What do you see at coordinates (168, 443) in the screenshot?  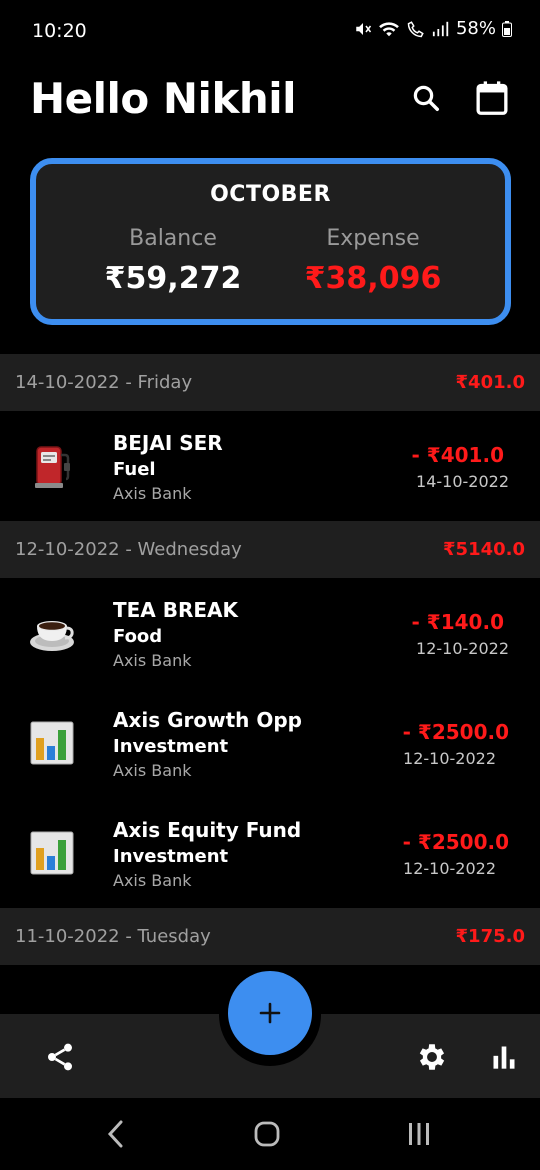 I see `transaction-title: BEJAI SER` at bounding box center [168, 443].